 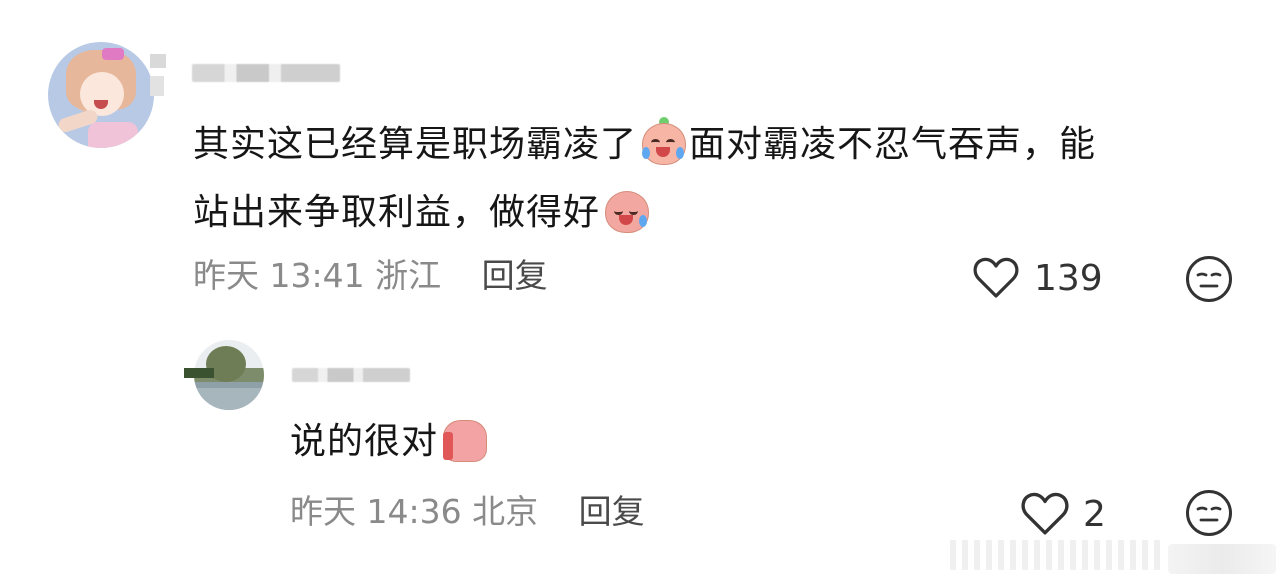 I want to click on comment-1-text-part-1: 其实这已经算是职场霸凌了, so click(x=415, y=144).